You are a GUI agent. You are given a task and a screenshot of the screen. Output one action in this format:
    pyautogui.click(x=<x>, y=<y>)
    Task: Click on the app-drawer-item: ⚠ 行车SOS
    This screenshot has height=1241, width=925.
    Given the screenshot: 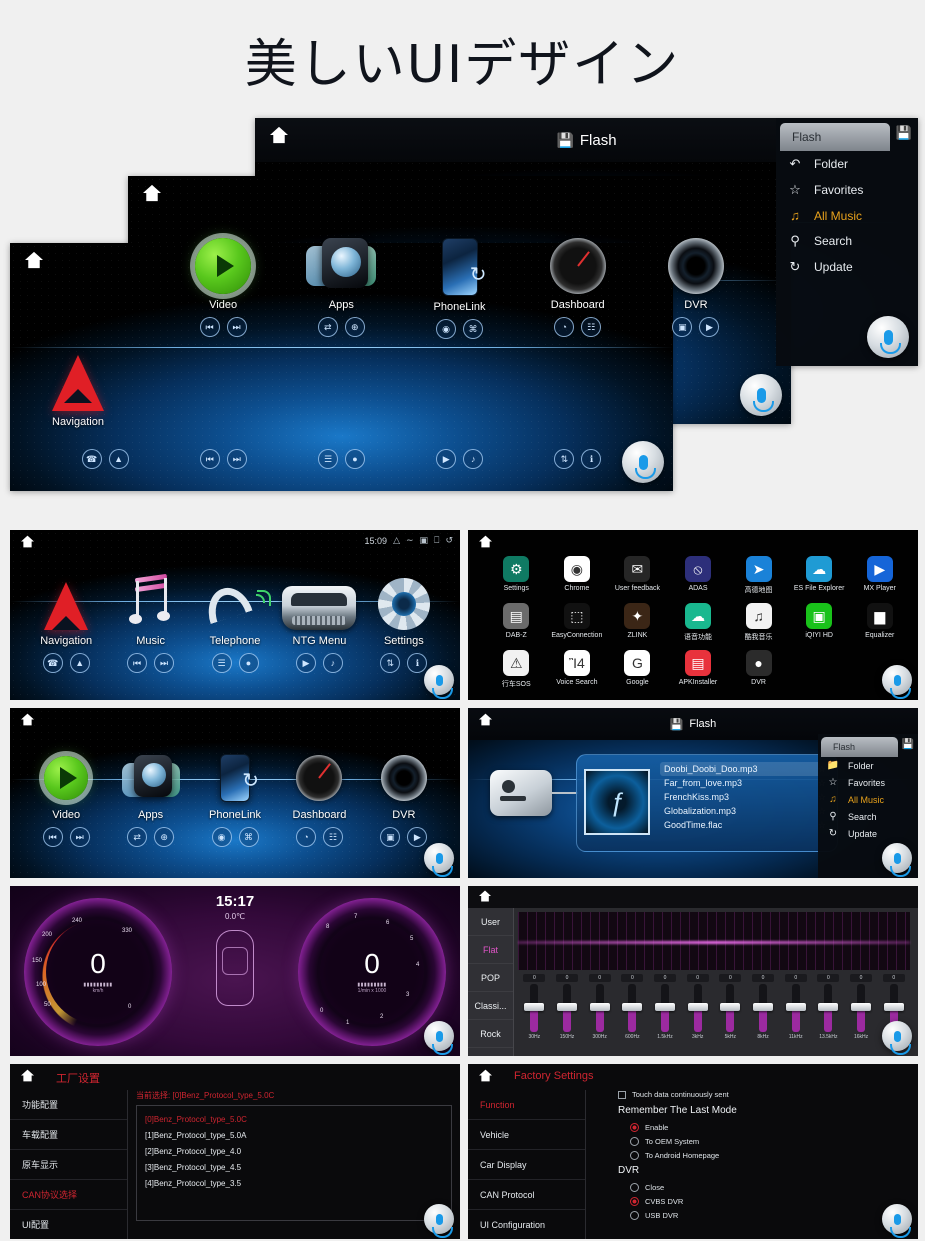 What is the action you would take?
    pyautogui.click(x=516, y=669)
    